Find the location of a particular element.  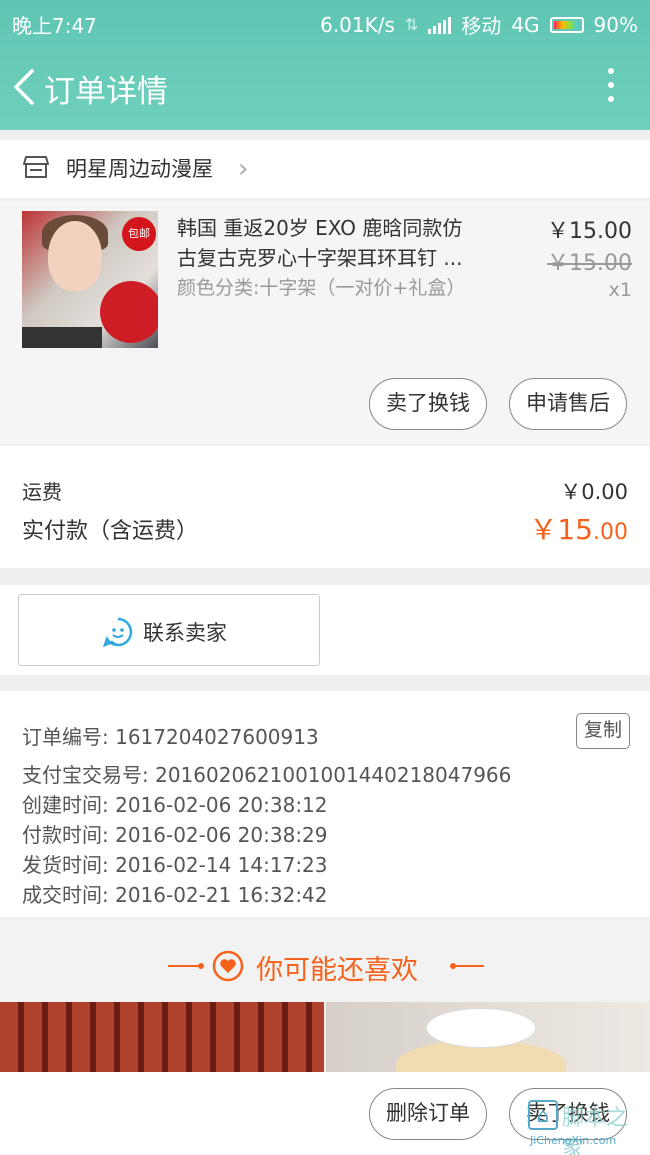

completed-time: 成交时间: 2016-02-21 16:32:42 is located at coordinates (175, 895).